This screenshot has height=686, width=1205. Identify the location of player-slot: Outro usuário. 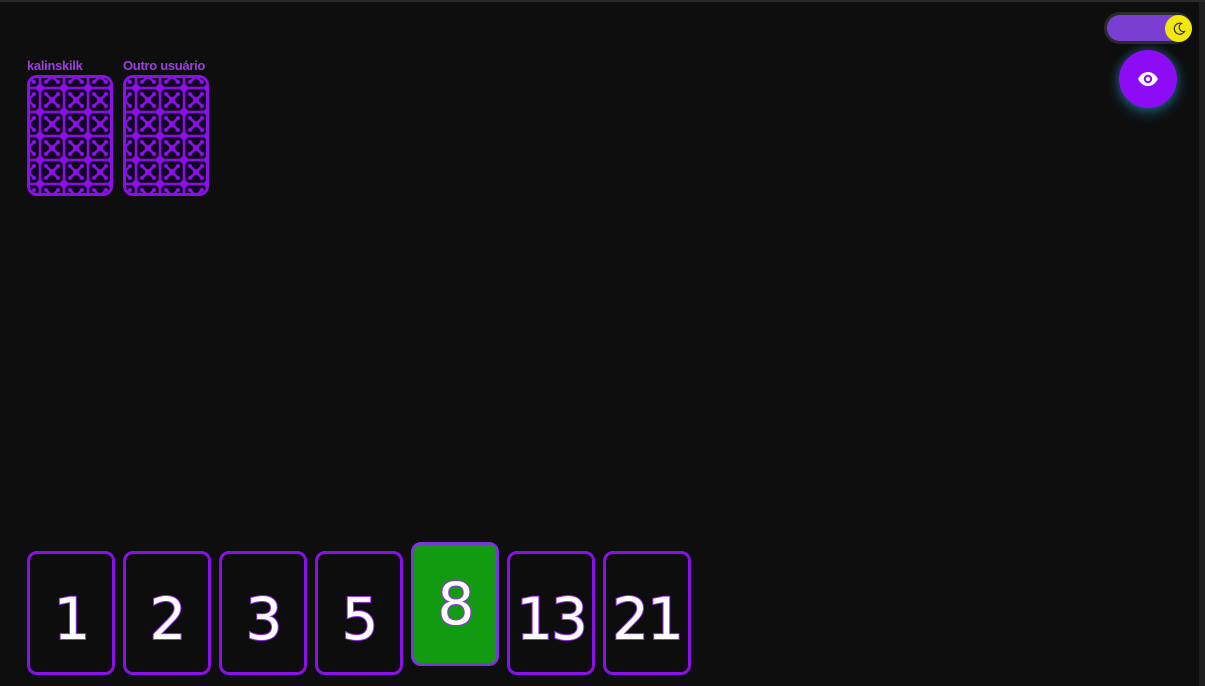
(167, 127).